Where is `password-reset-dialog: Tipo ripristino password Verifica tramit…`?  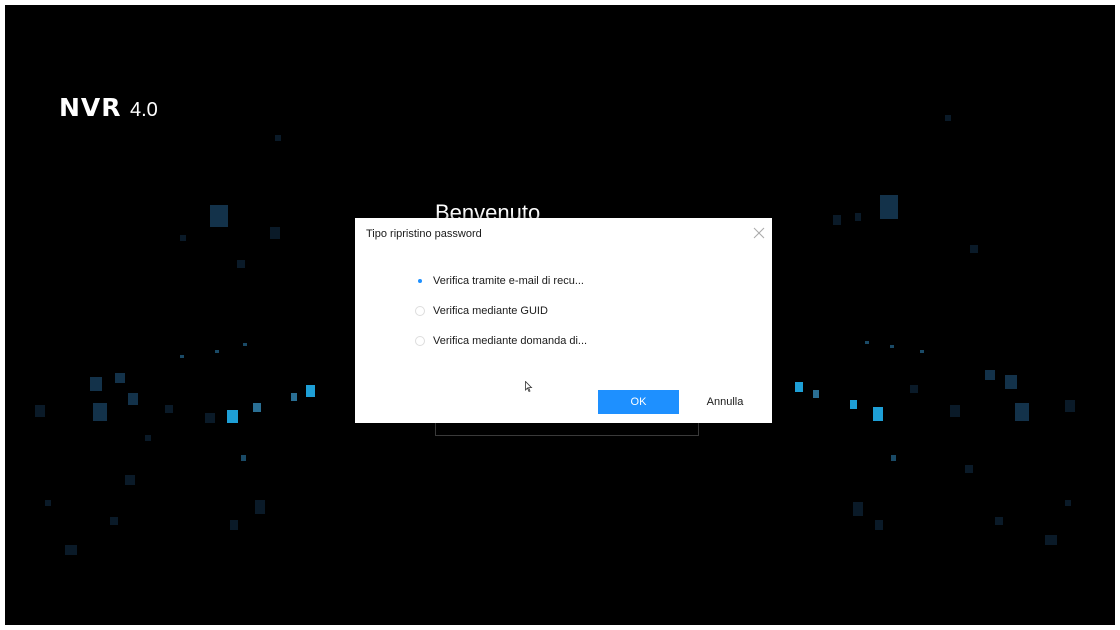
password-reset-dialog: Tipo ripristino password Verifica tramit… is located at coordinates (563, 320).